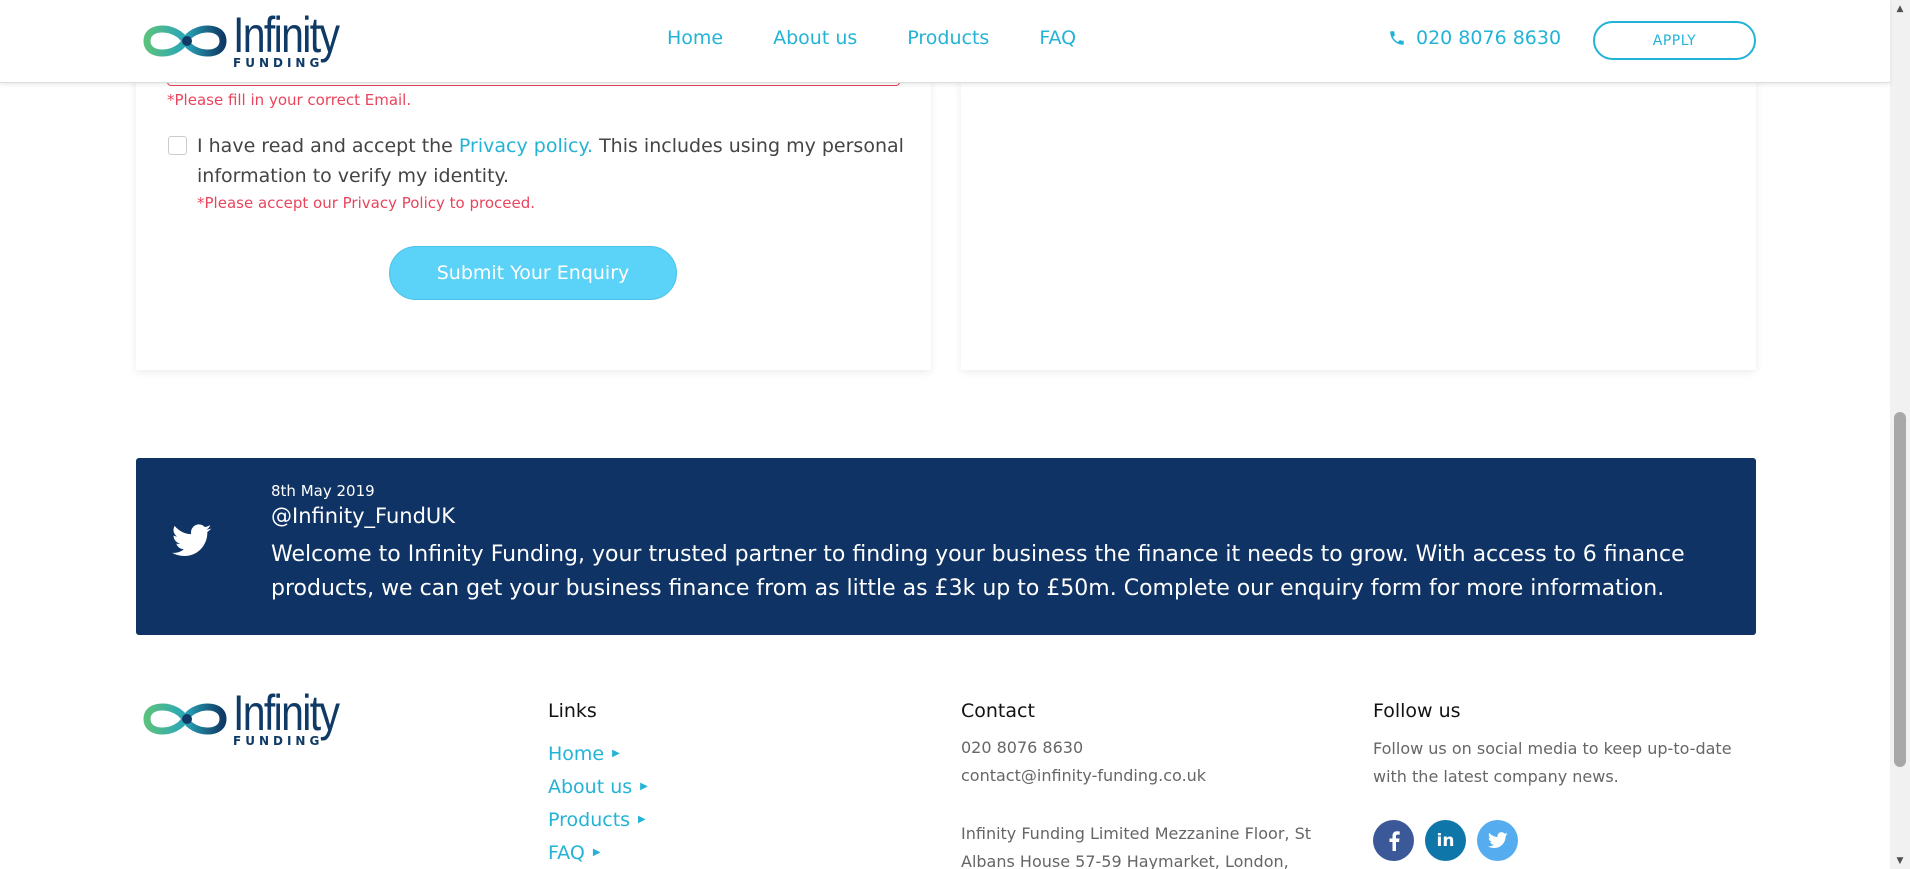  I want to click on logo-word: Infinity, so click(286, 35).